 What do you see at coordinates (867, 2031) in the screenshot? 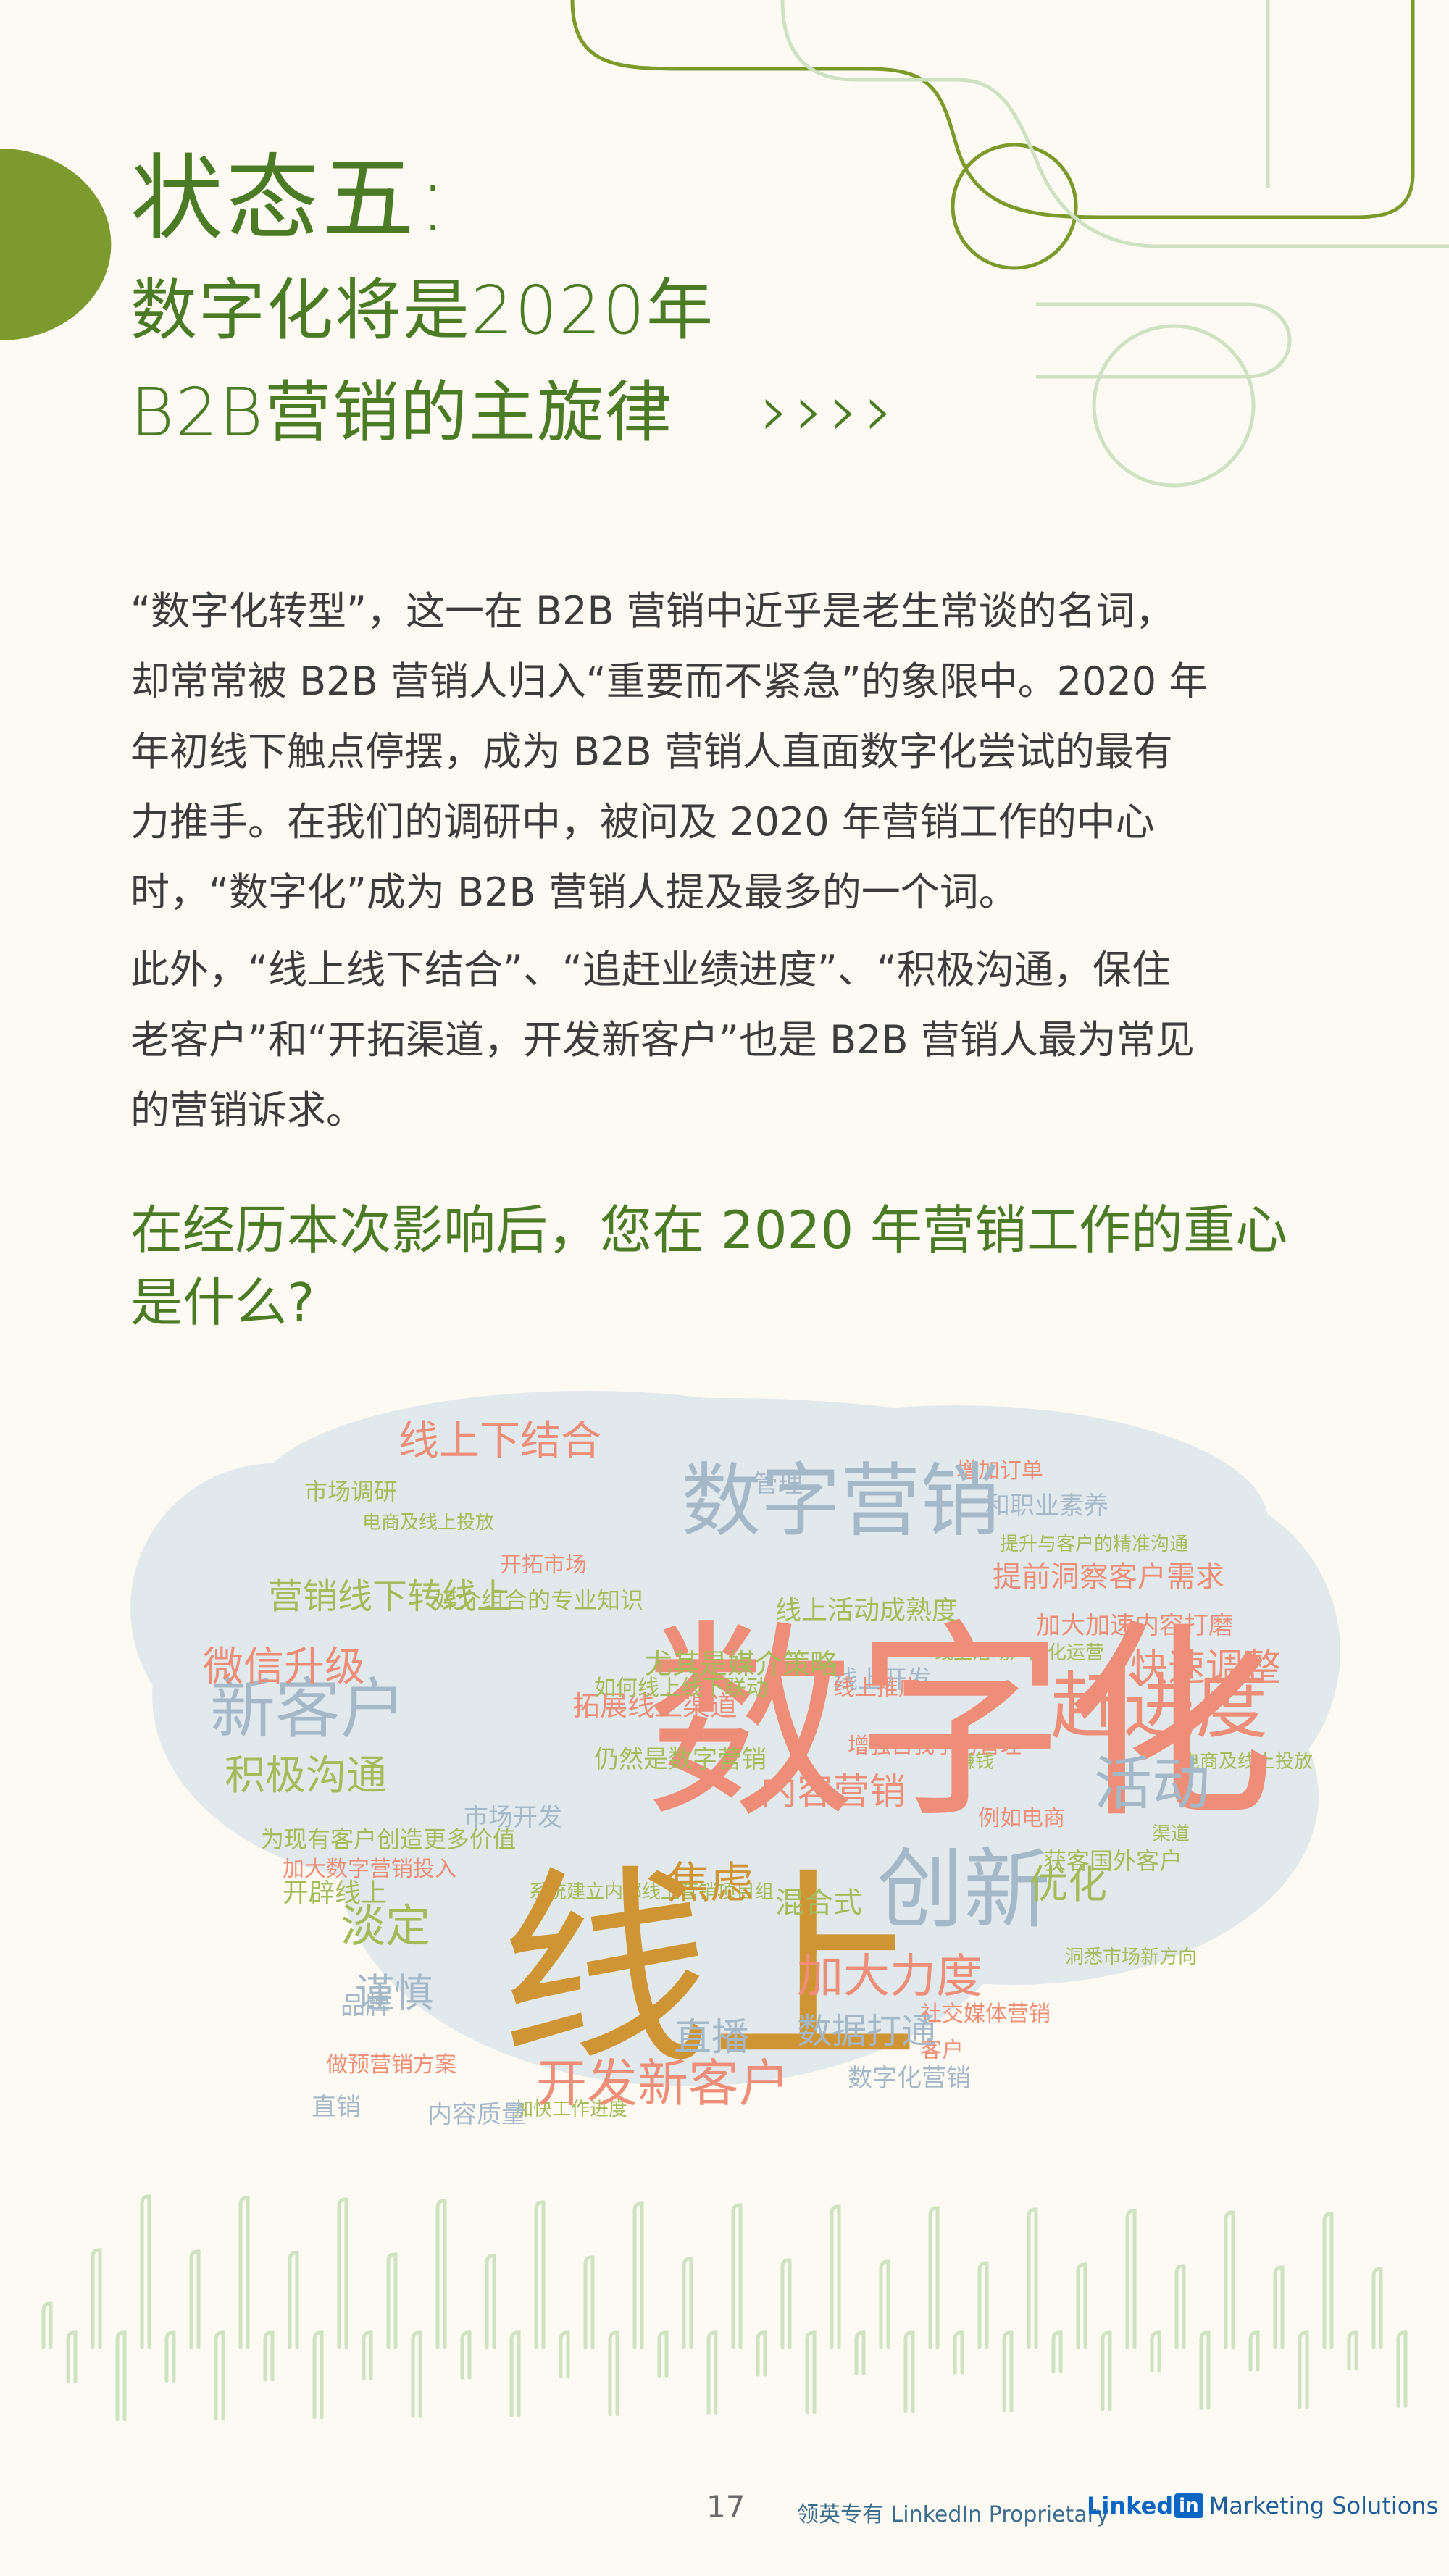
I see `word-cloud-word: 数据打通` at bounding box center [867, 2031].